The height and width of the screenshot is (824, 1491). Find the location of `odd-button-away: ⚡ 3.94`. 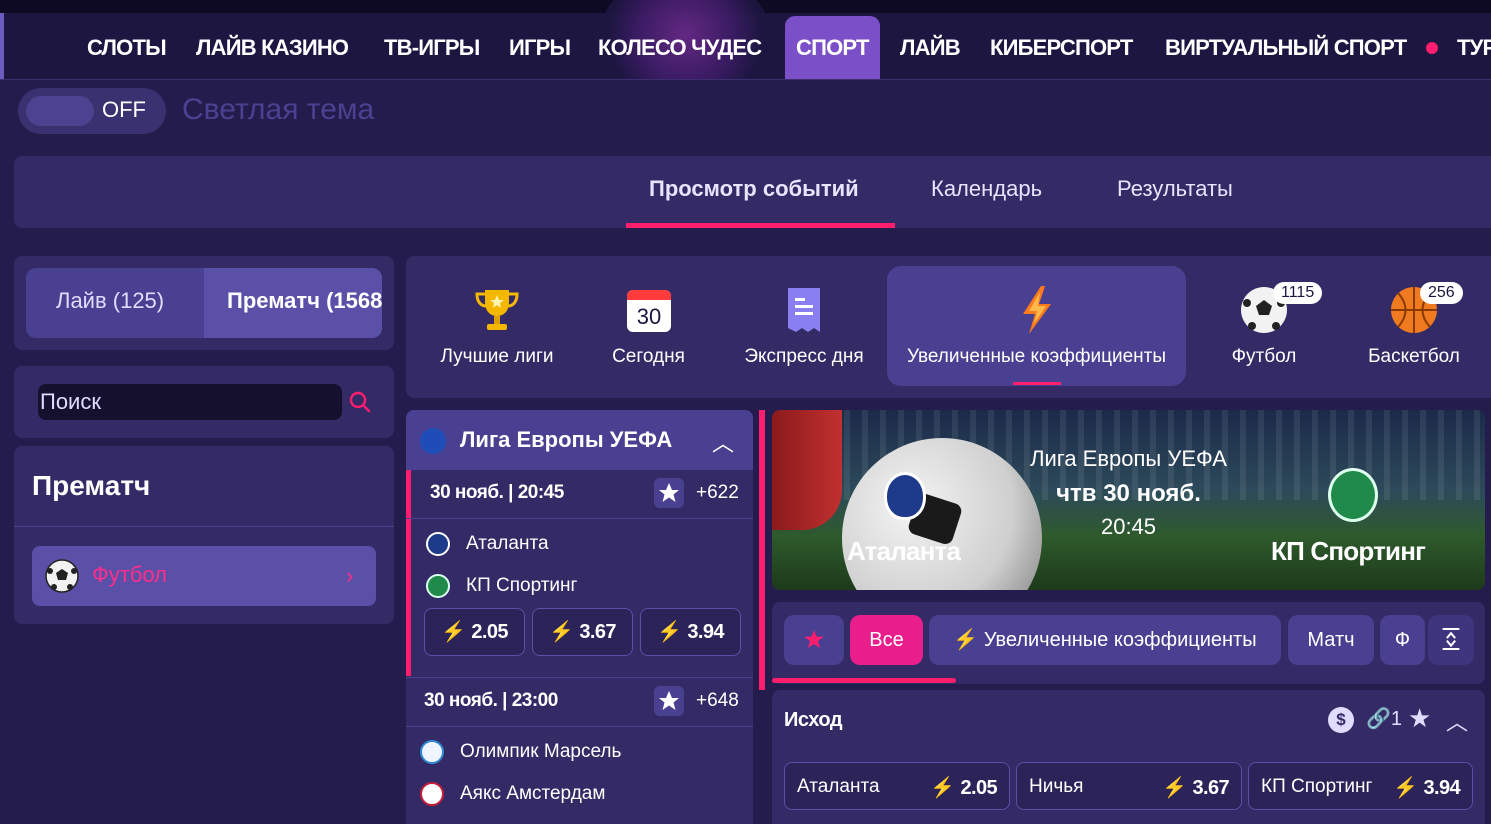

odd-button-away: ⚡ 3.94 is located at coordinates (690, 632).